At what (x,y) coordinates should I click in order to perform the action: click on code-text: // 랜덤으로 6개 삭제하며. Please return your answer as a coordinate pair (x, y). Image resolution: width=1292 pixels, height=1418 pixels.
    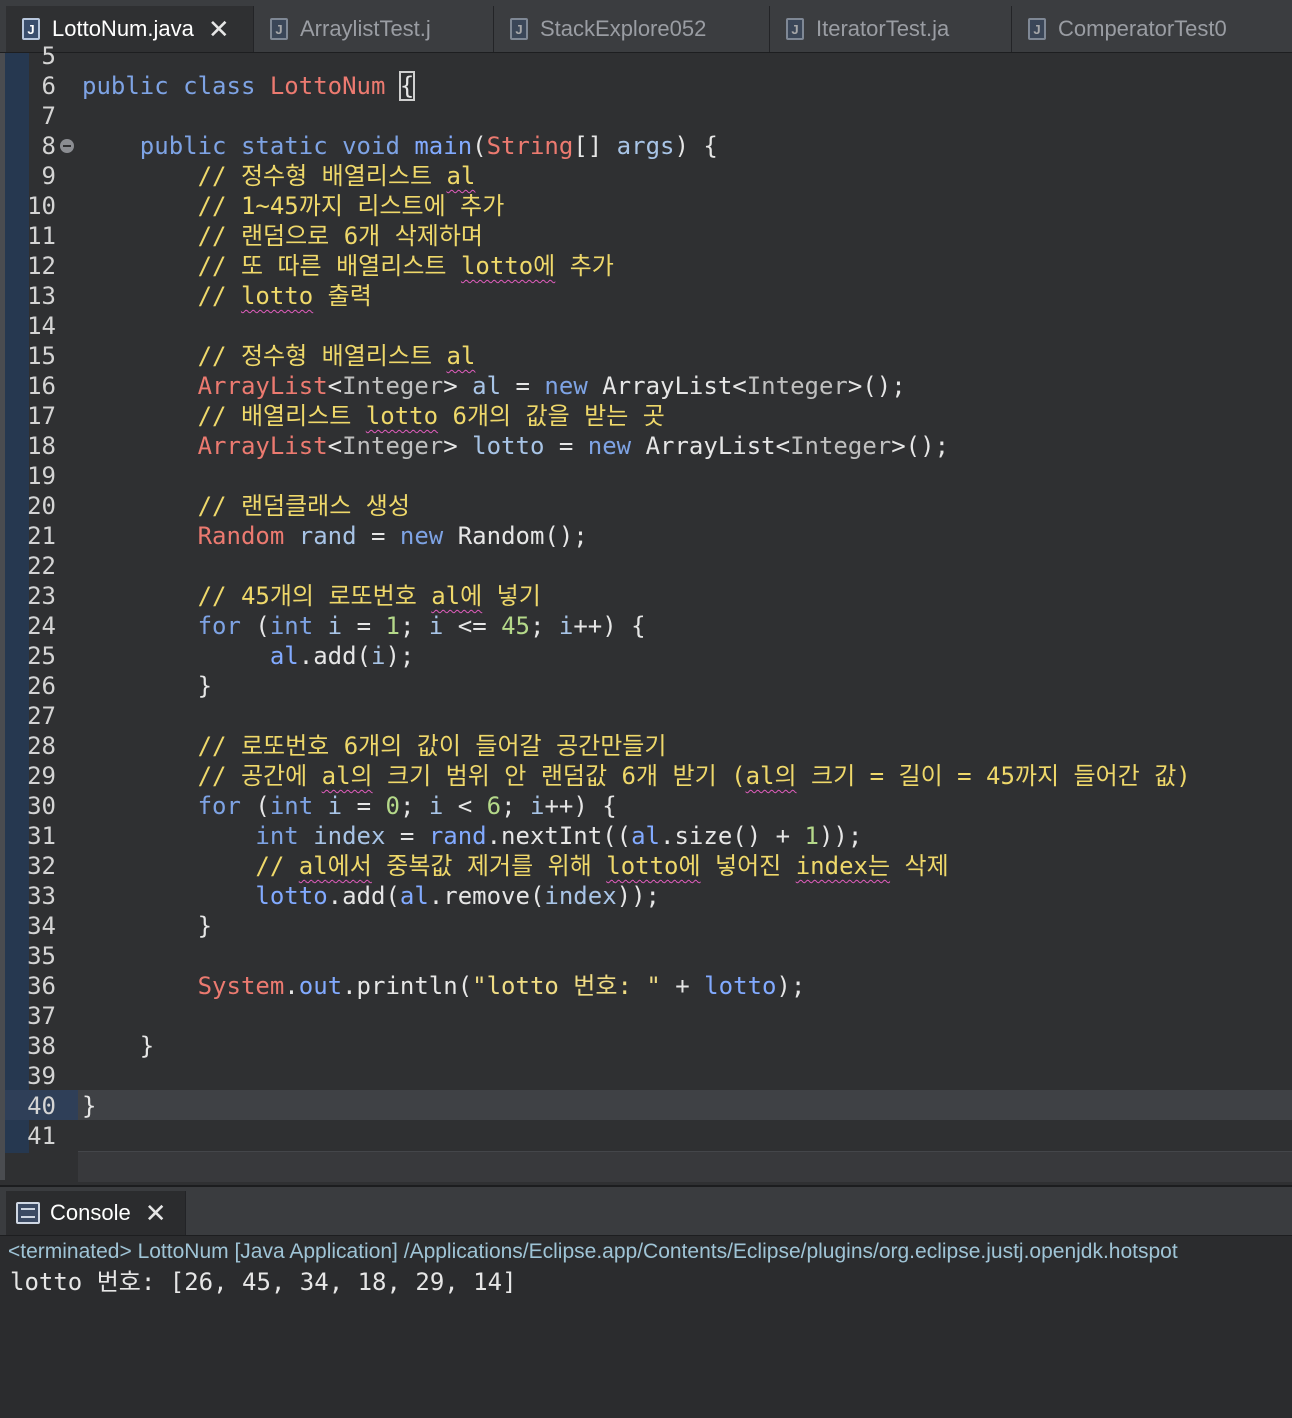
    Looking at the image, I should click on (282, 236).